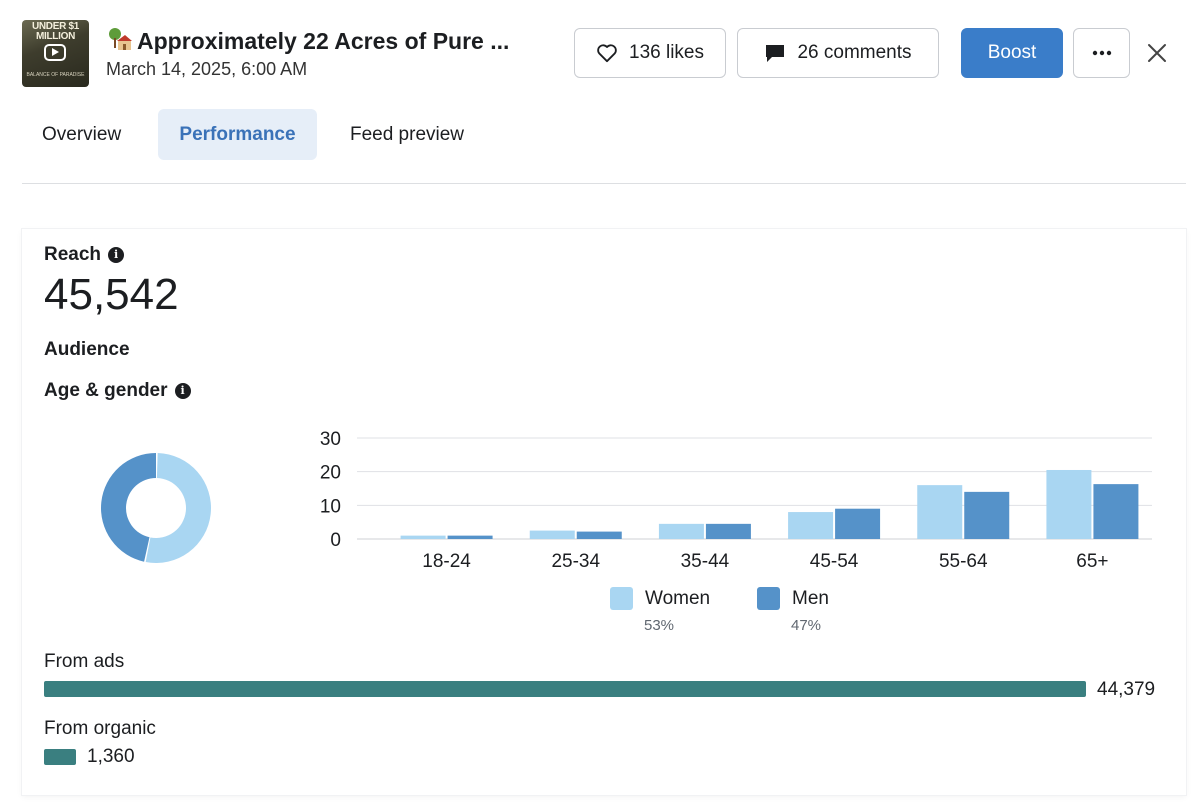 This screenshot has height=806, width=1200. Describe the element at coordinates (1012, 53) in the screenshot. I see `boost-button: Boost` at that location.